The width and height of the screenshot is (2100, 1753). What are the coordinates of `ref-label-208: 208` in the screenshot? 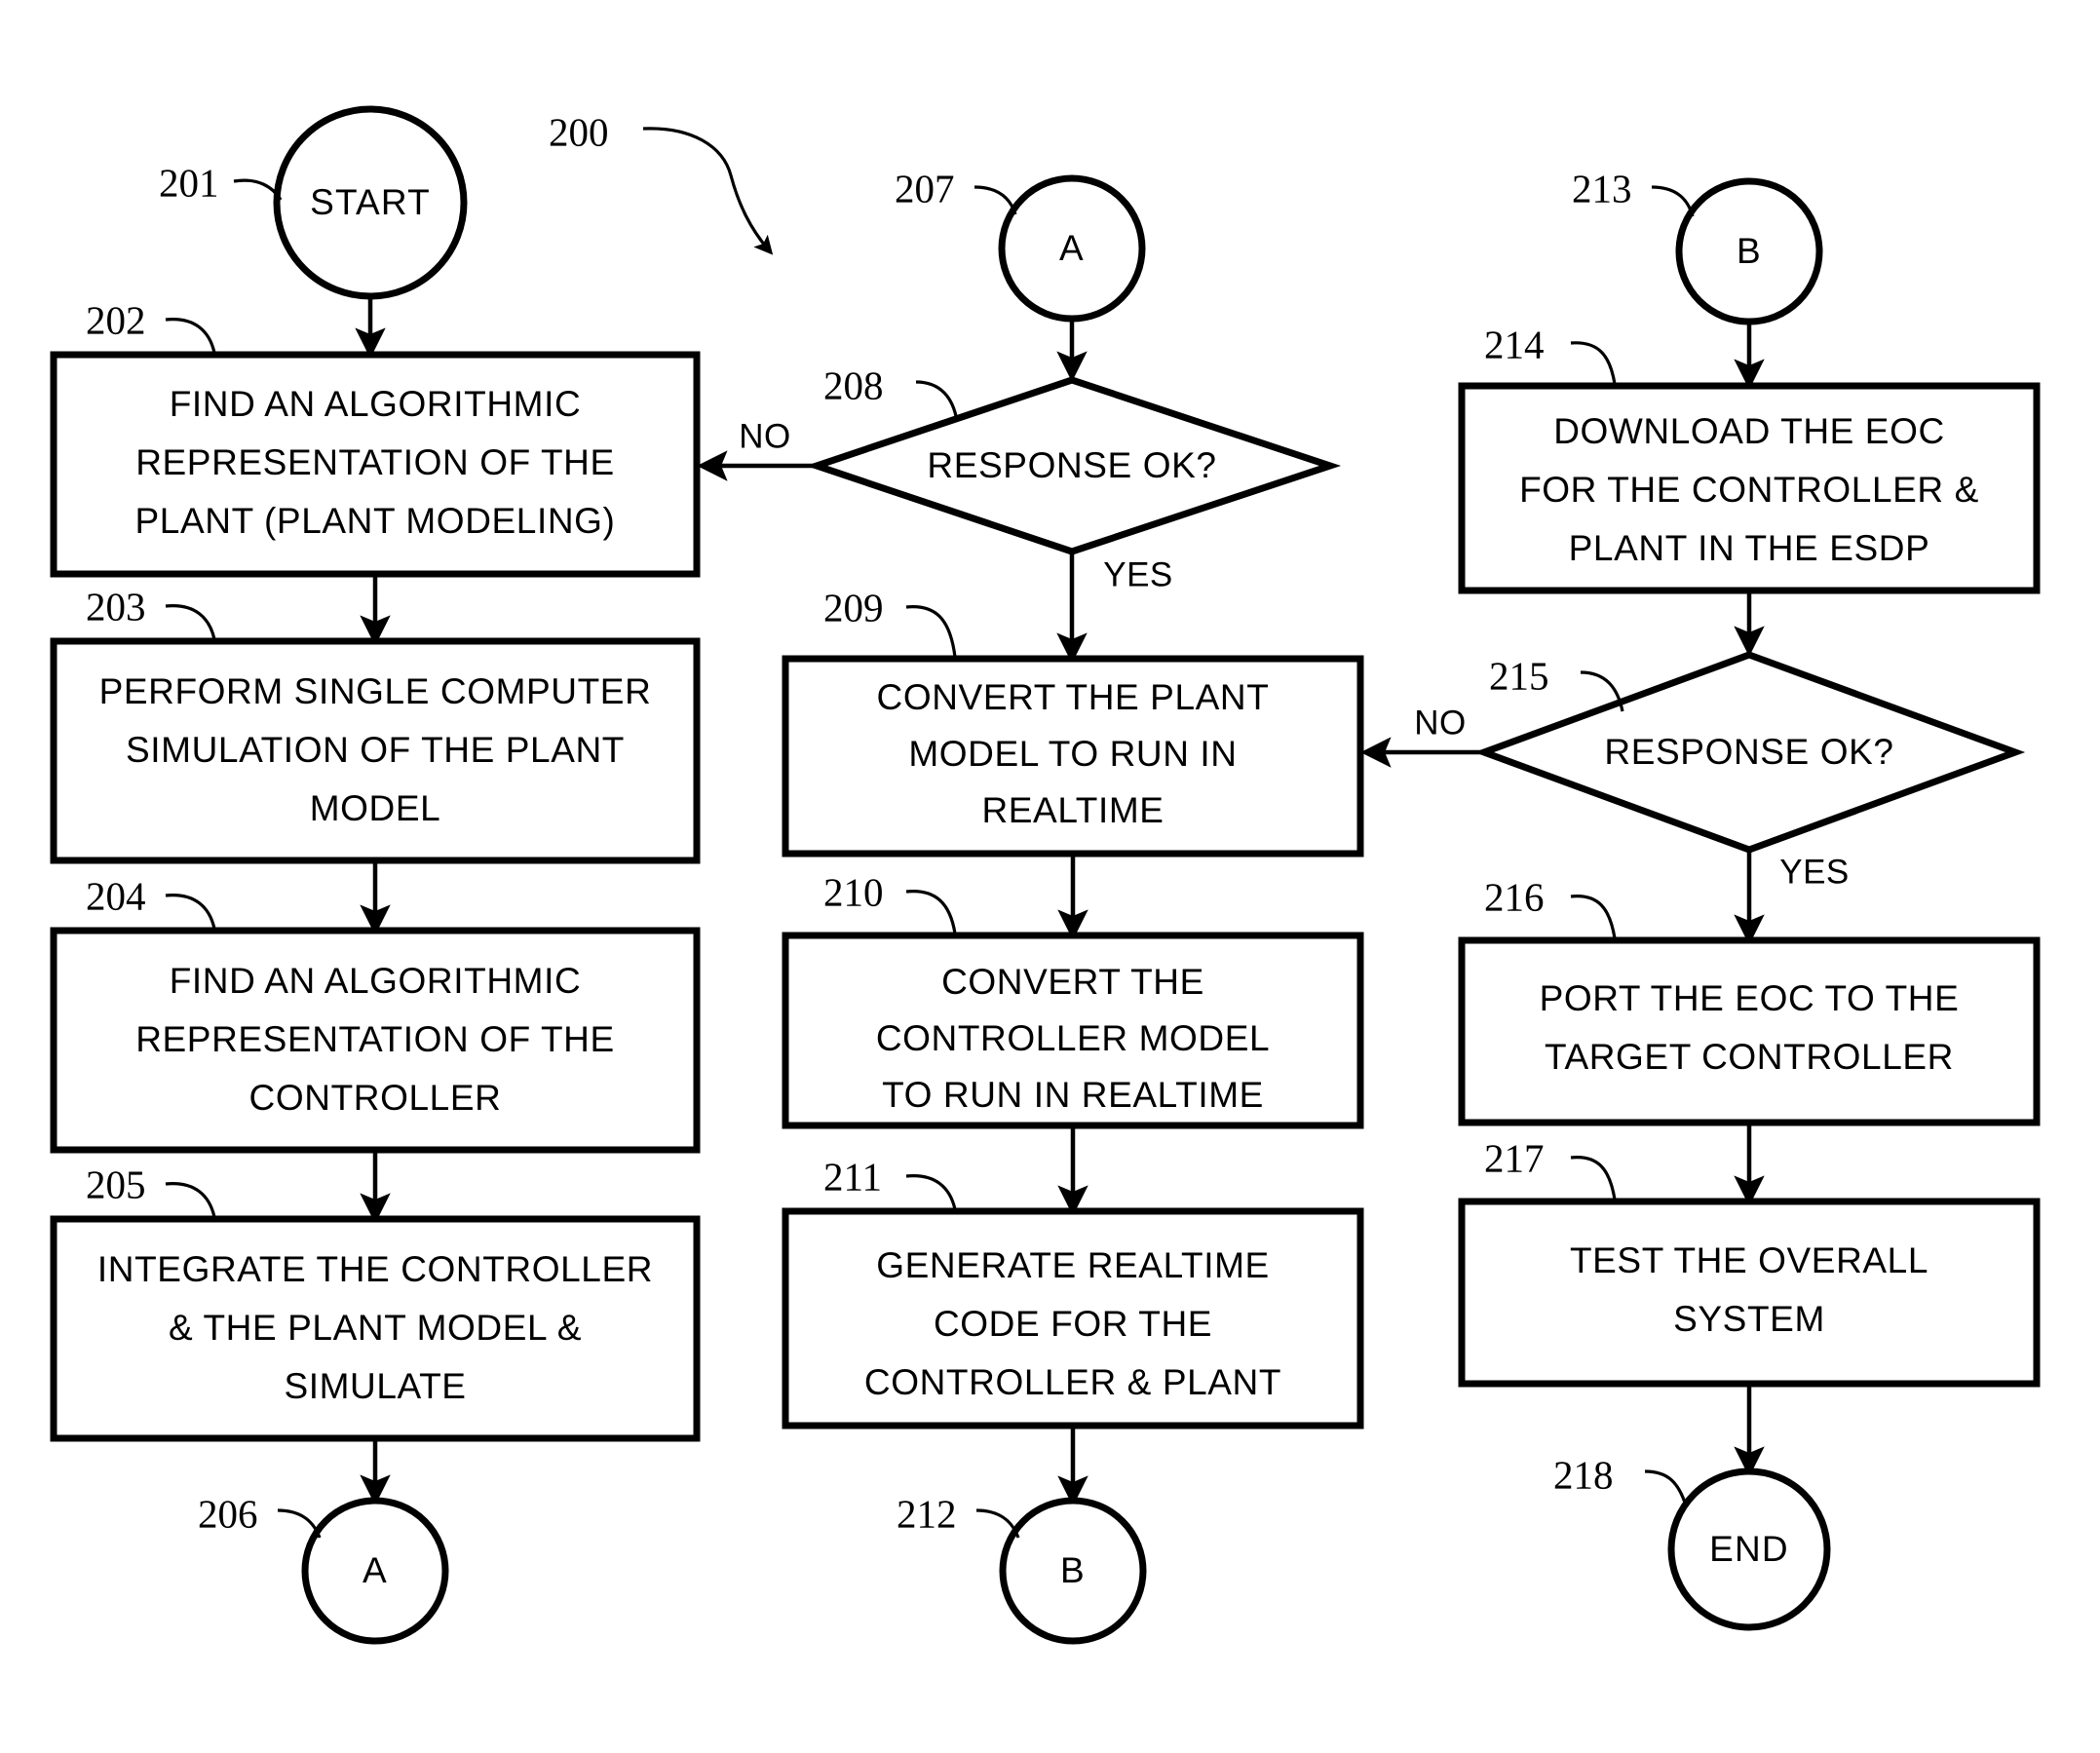 It's located at (853, 384).